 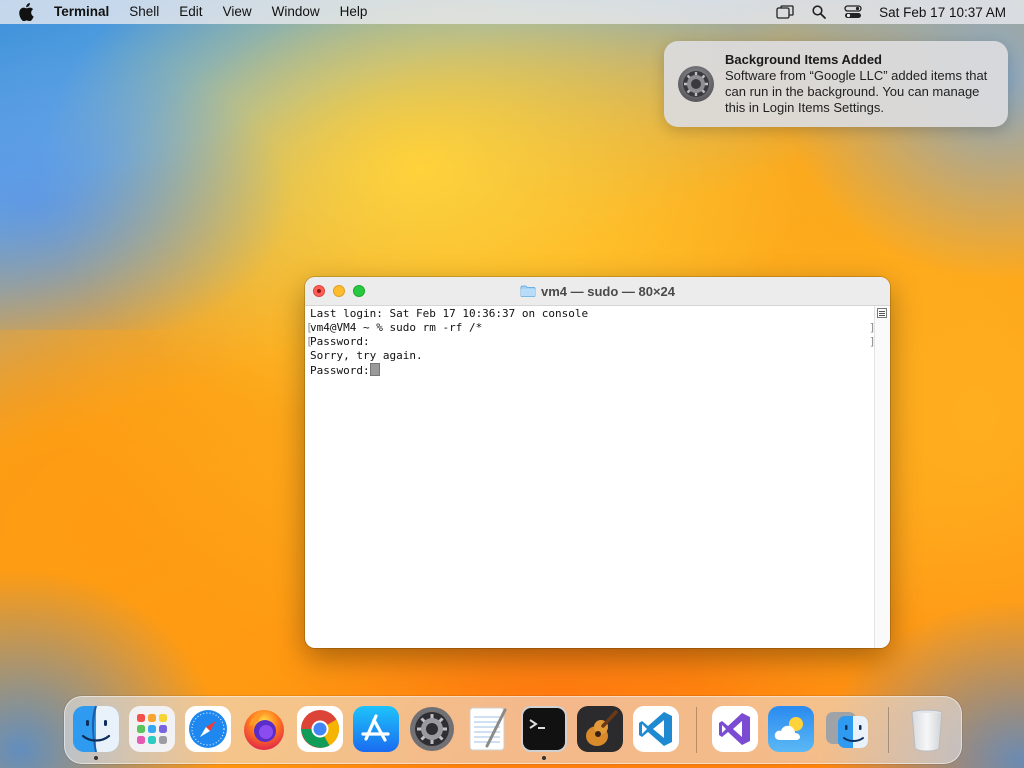 What do you see at coordinates (264, 729) in the screenshot?
I see `dock-firefox-icon` at bounding box center [264, 729].